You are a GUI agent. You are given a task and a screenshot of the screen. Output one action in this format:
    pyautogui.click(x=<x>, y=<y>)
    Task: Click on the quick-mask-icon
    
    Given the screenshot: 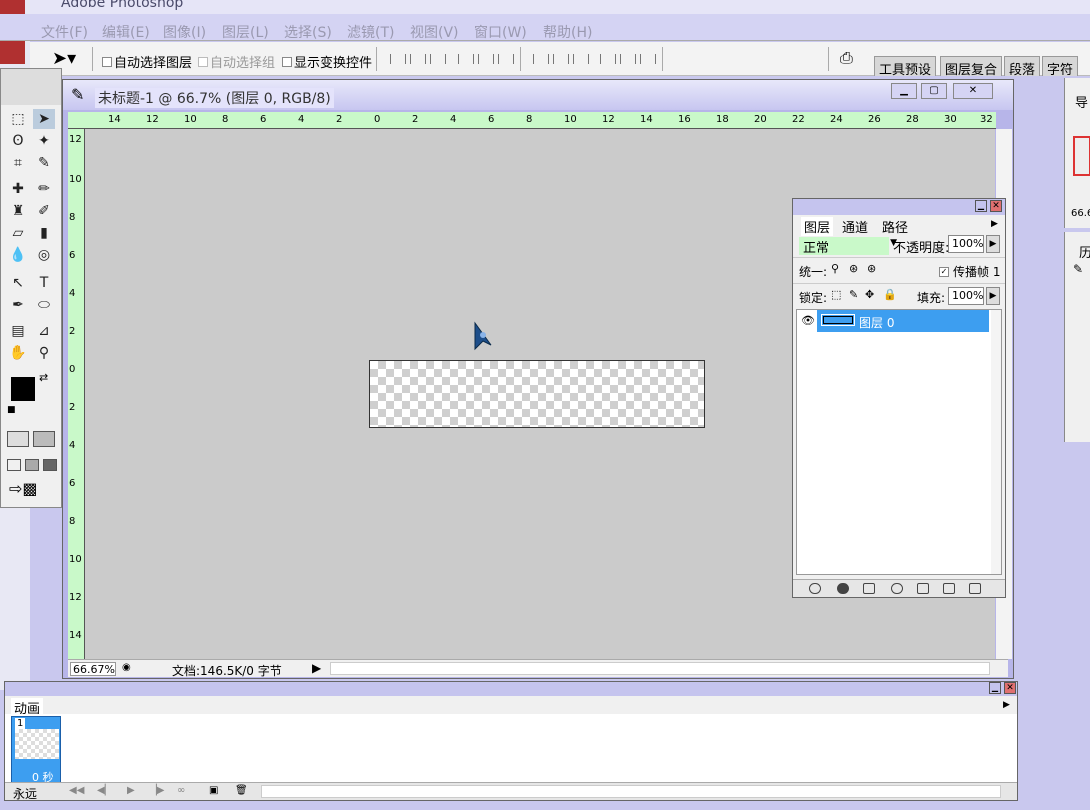 What is the action you would take?
    pyautogui.click(x=44, y=439)
    